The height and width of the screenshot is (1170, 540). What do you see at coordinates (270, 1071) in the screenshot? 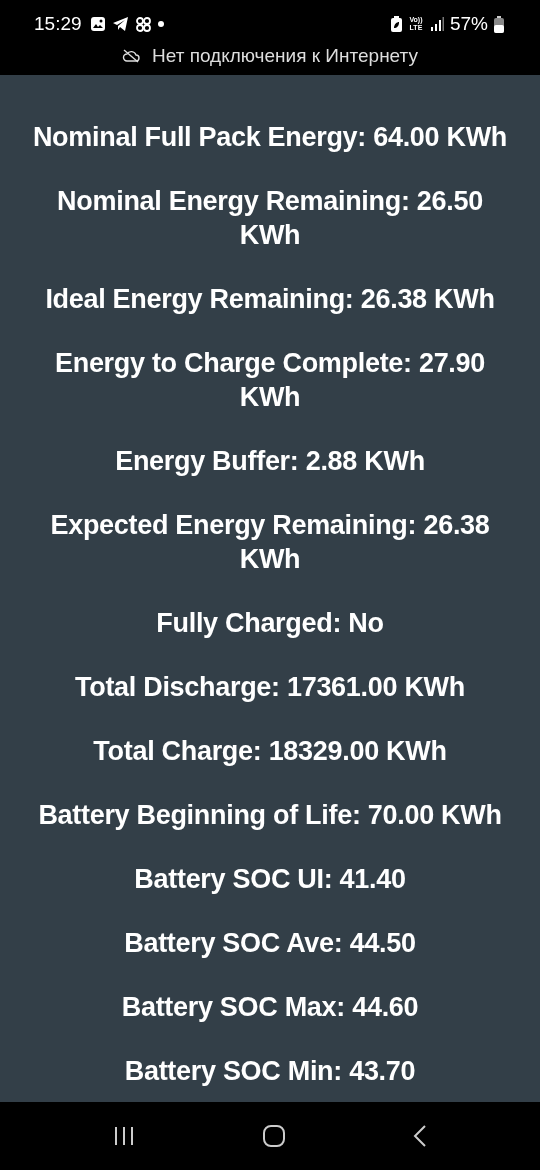
I see `reading-text: Battery SOC Min: 43.70` at bounding box center [270, 1071].